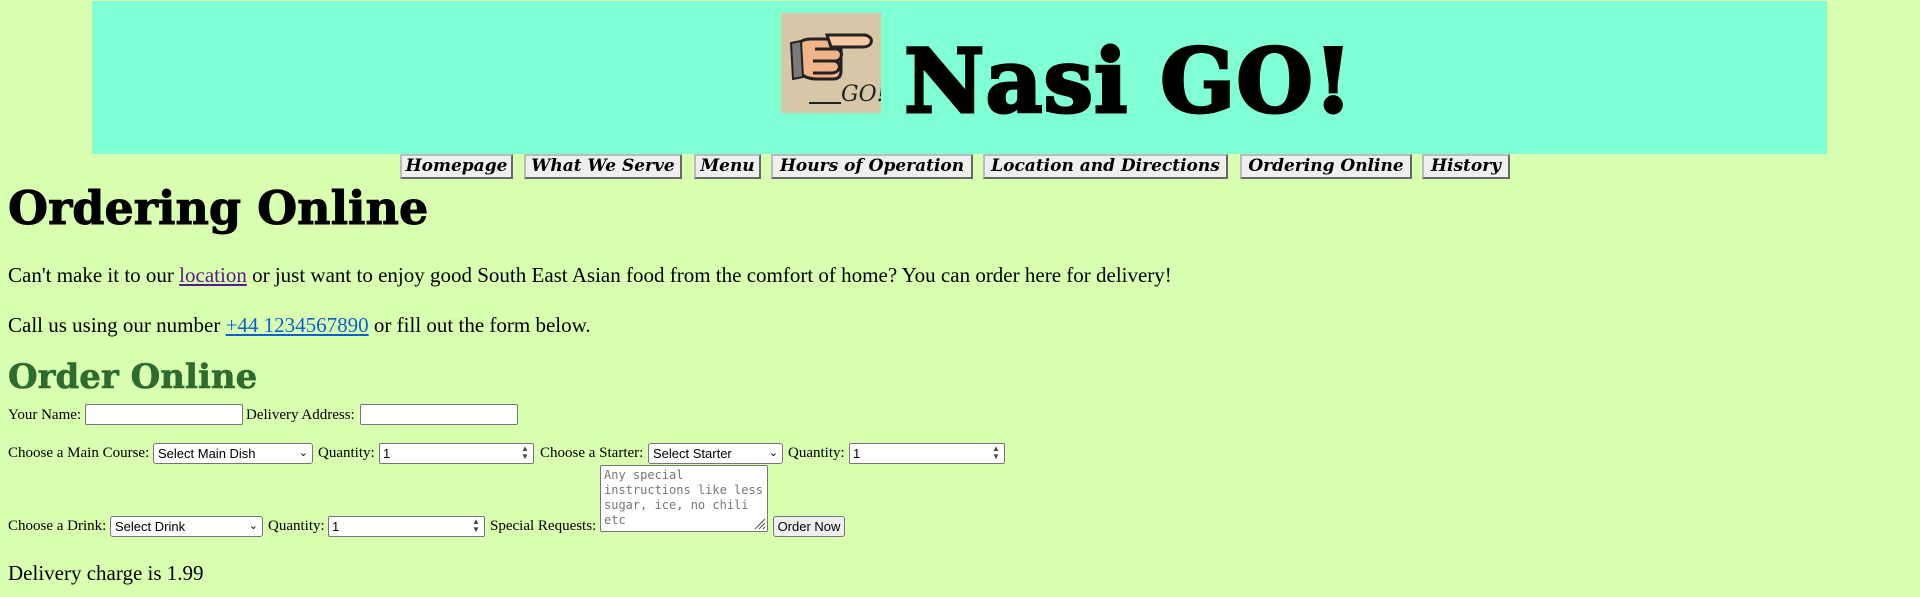 The image size is (1920, 597). What do you see at coordinates (346, 453) in the screenshot?
I see `main-quantity-label: Quantity:` at bounding box center [346, 453].